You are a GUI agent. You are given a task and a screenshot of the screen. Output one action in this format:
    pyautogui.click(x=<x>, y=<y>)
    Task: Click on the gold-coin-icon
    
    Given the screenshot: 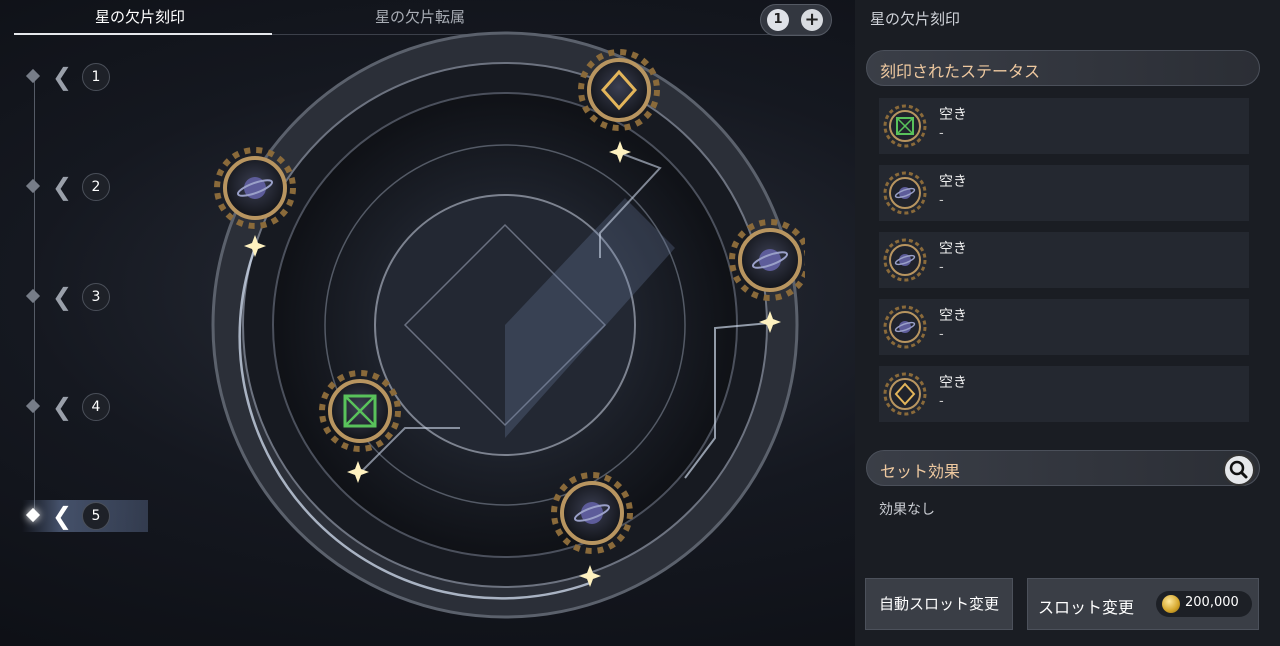 What is the action you would take?
    pyautogui.click(x=1171, y=604)
    